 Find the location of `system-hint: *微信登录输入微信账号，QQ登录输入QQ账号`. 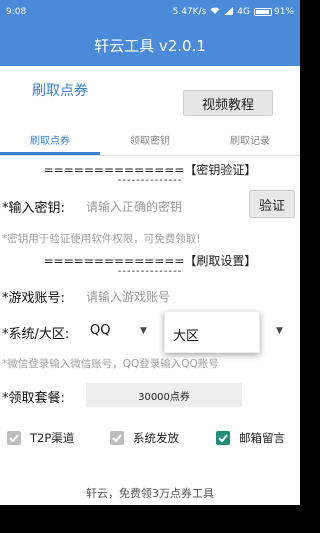

system-hint: *微信登录输入微信账号，QQ登录输入QQ账号 is located at coordinates (110, 364).